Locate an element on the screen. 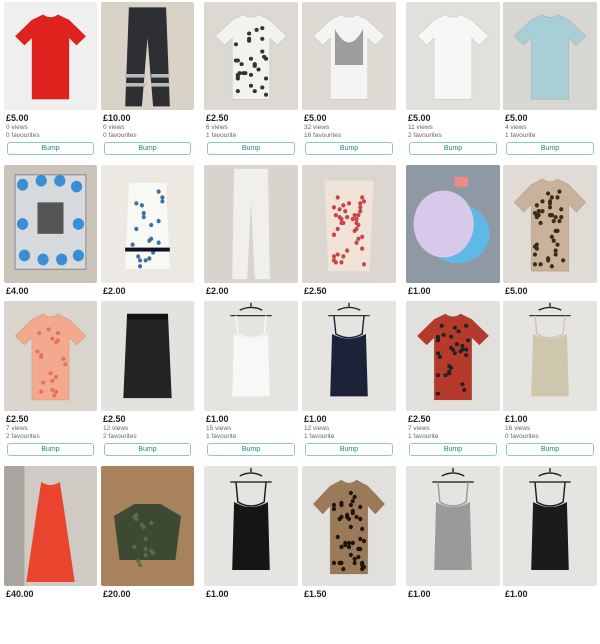 The height and width of the screenshot is (644, 600). listing-card: £2.50 7 views 1 favourite Bump is located at coordinates (453, 385).